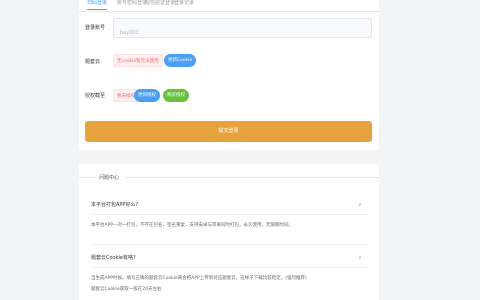  I want to click on cloud-label: 题套云, so click(93, 62).